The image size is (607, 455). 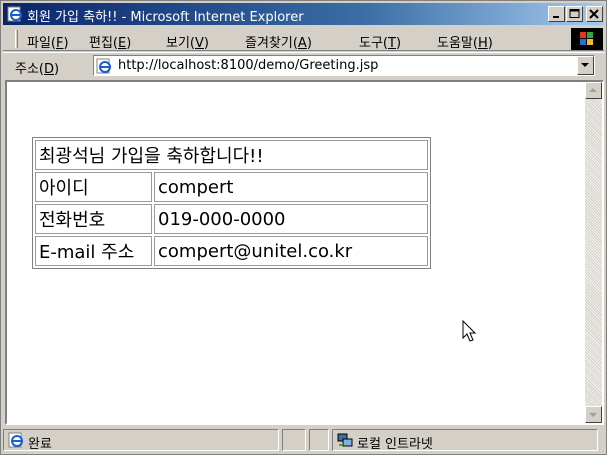 I want to click on status-panel-progress, so click(x=294, y=440).